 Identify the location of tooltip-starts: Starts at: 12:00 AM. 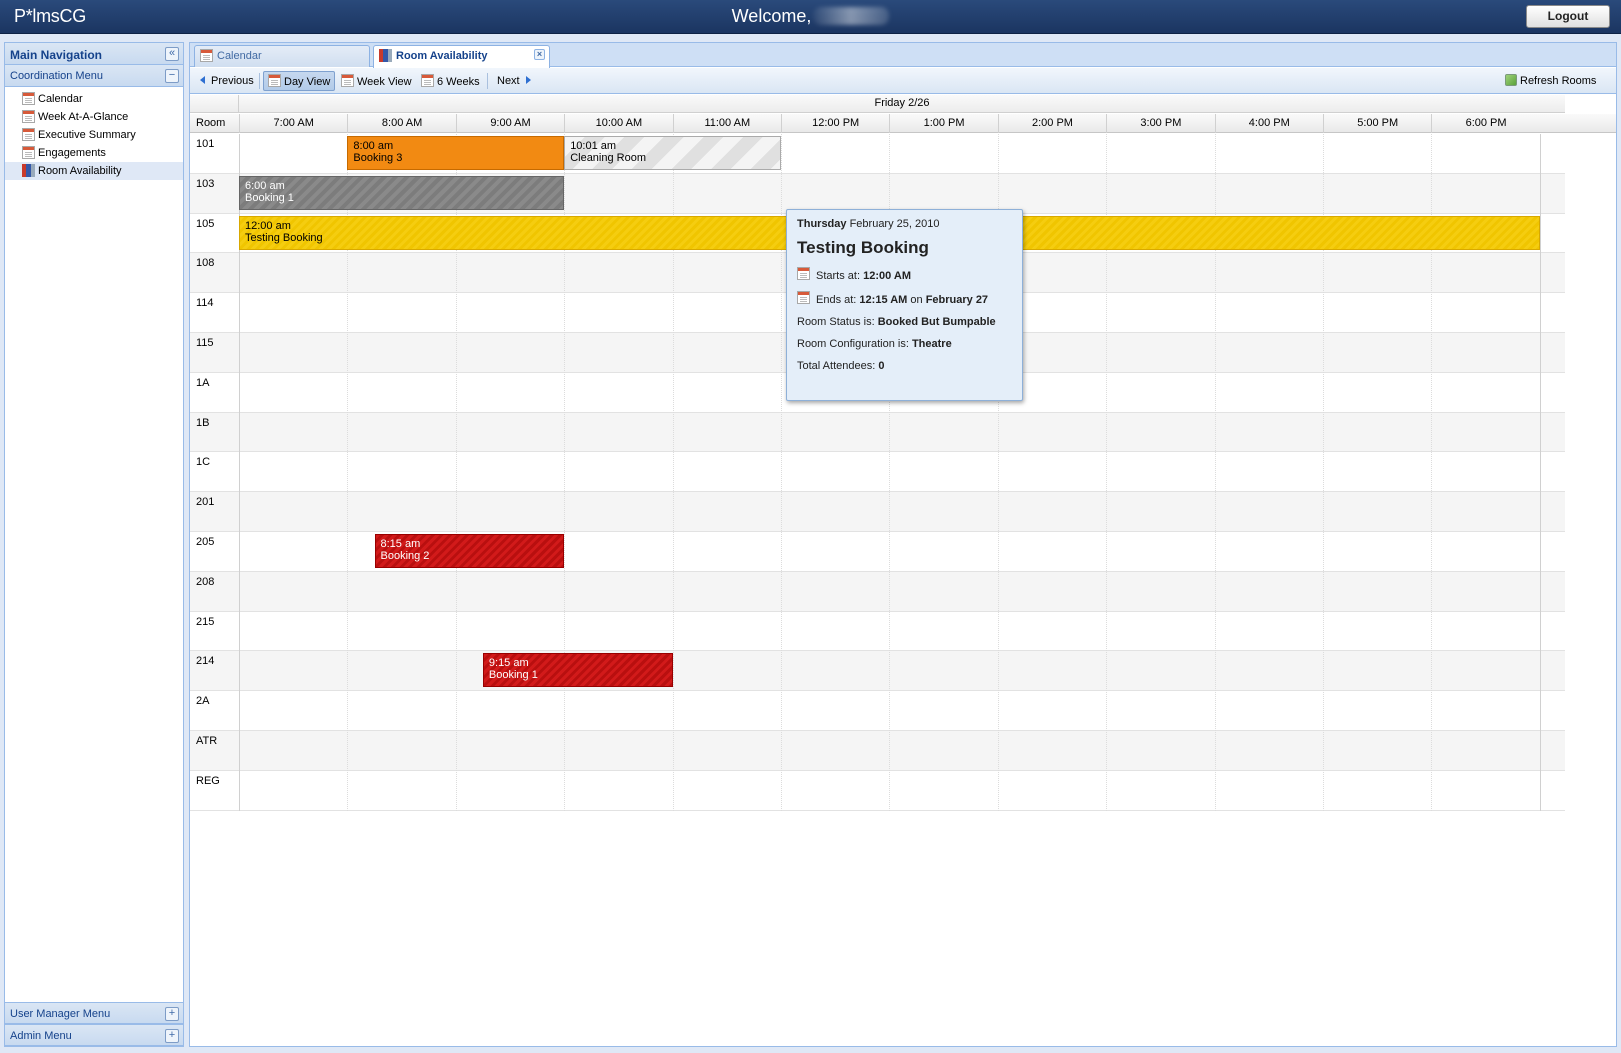
(904, 274).